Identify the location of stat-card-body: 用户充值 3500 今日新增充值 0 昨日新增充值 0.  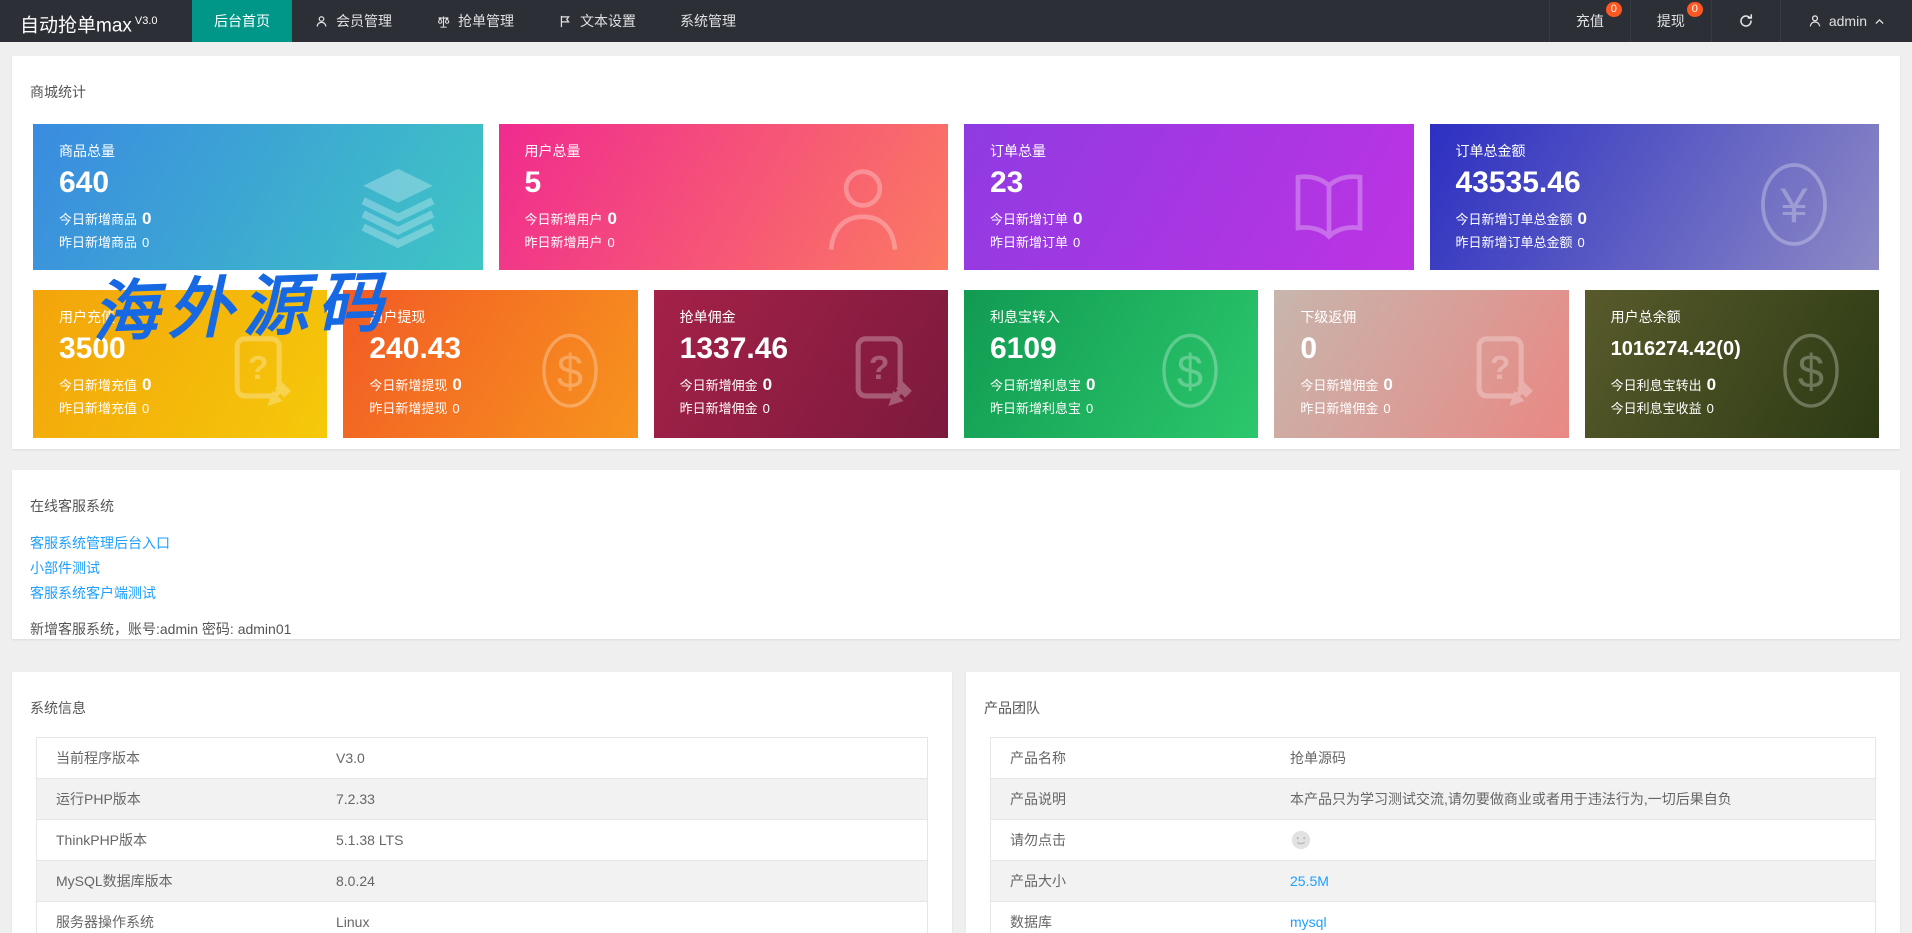
(180, 355).